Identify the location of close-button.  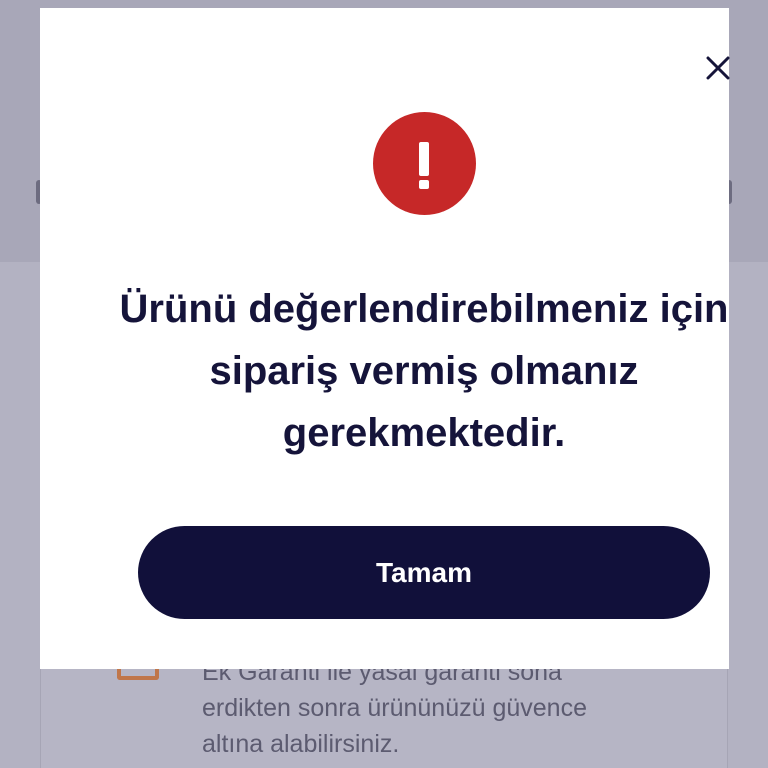
(718, 68).